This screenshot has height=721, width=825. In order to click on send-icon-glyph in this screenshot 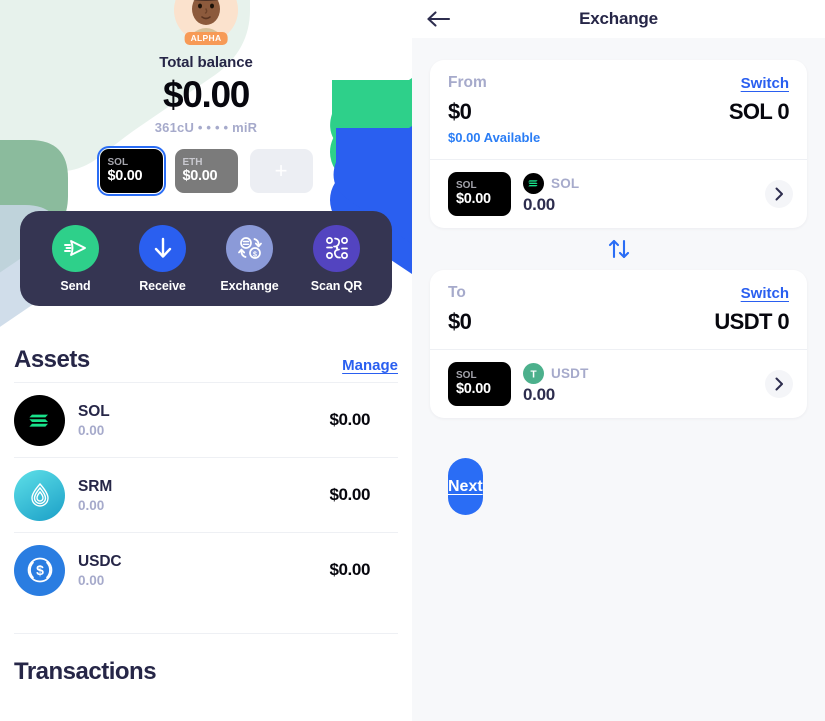, I will do `click(74, 248)`.